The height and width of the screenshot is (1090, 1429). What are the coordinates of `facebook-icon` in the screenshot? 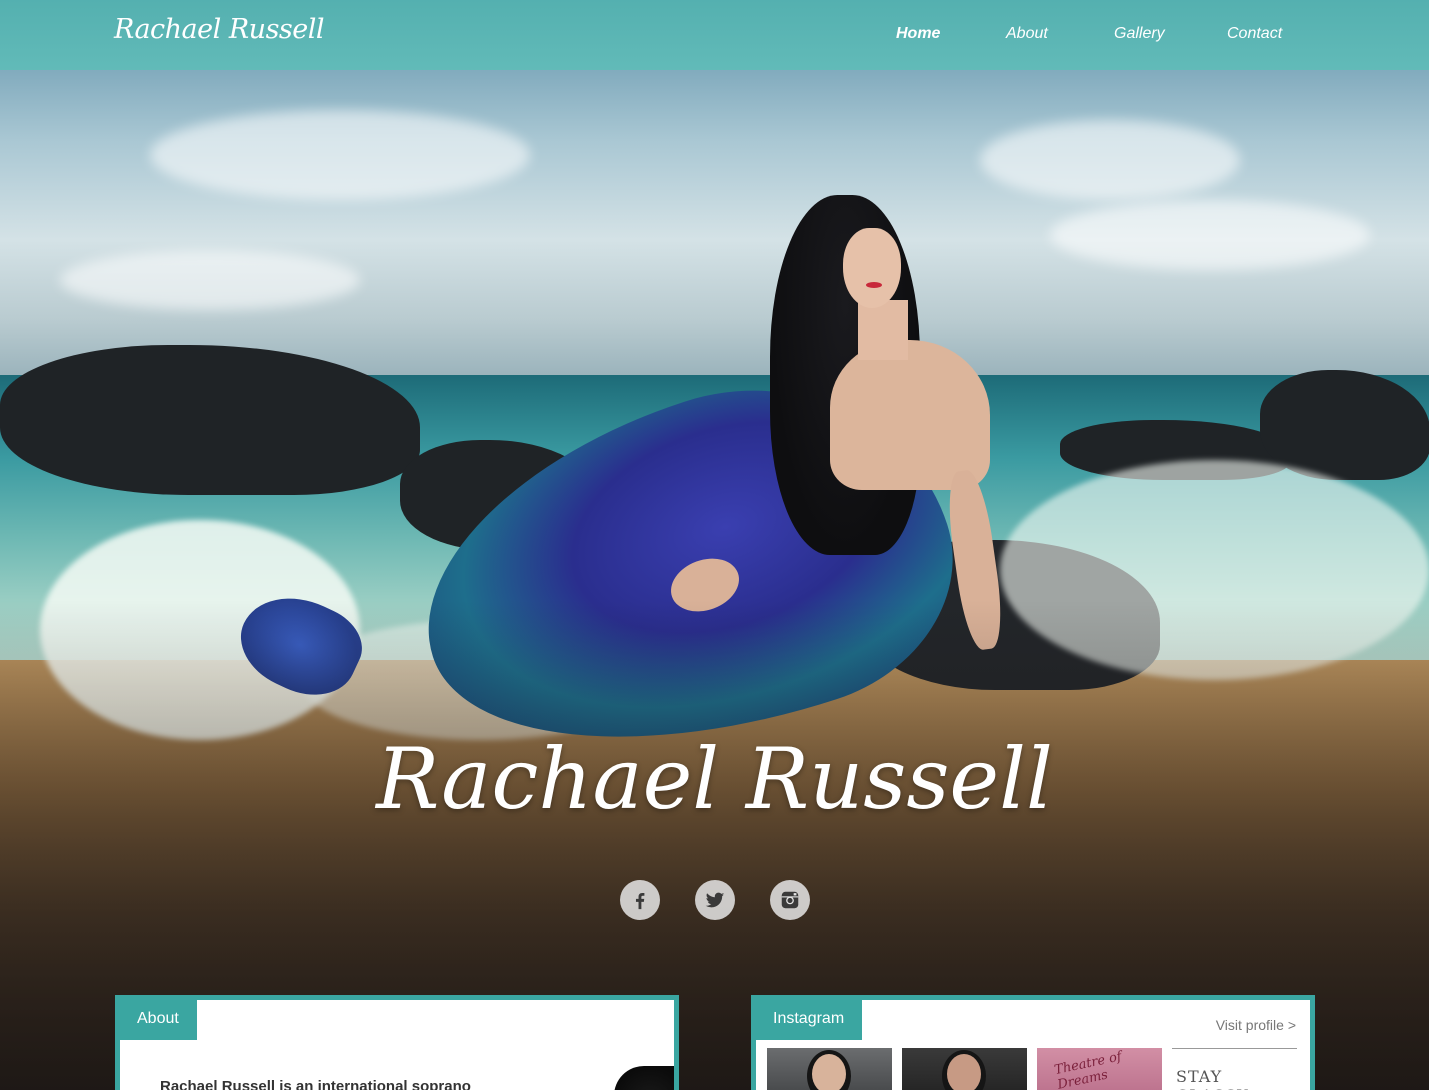 It's located at (640, 901).